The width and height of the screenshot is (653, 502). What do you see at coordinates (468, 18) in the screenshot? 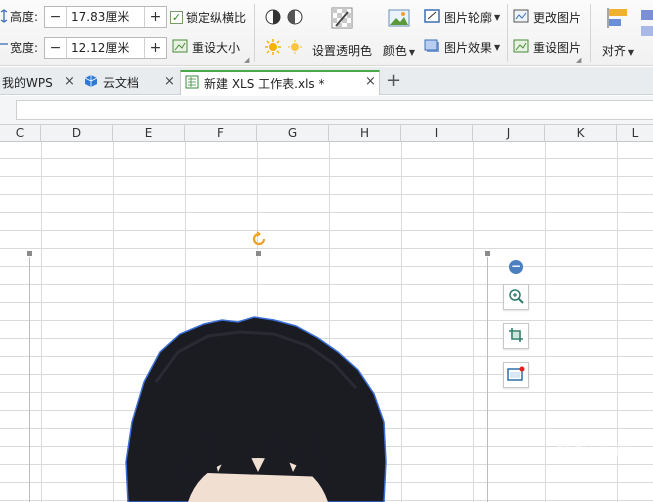
I see `picture-outline-label: 图片轮廓` at bounding box center [468, 18].